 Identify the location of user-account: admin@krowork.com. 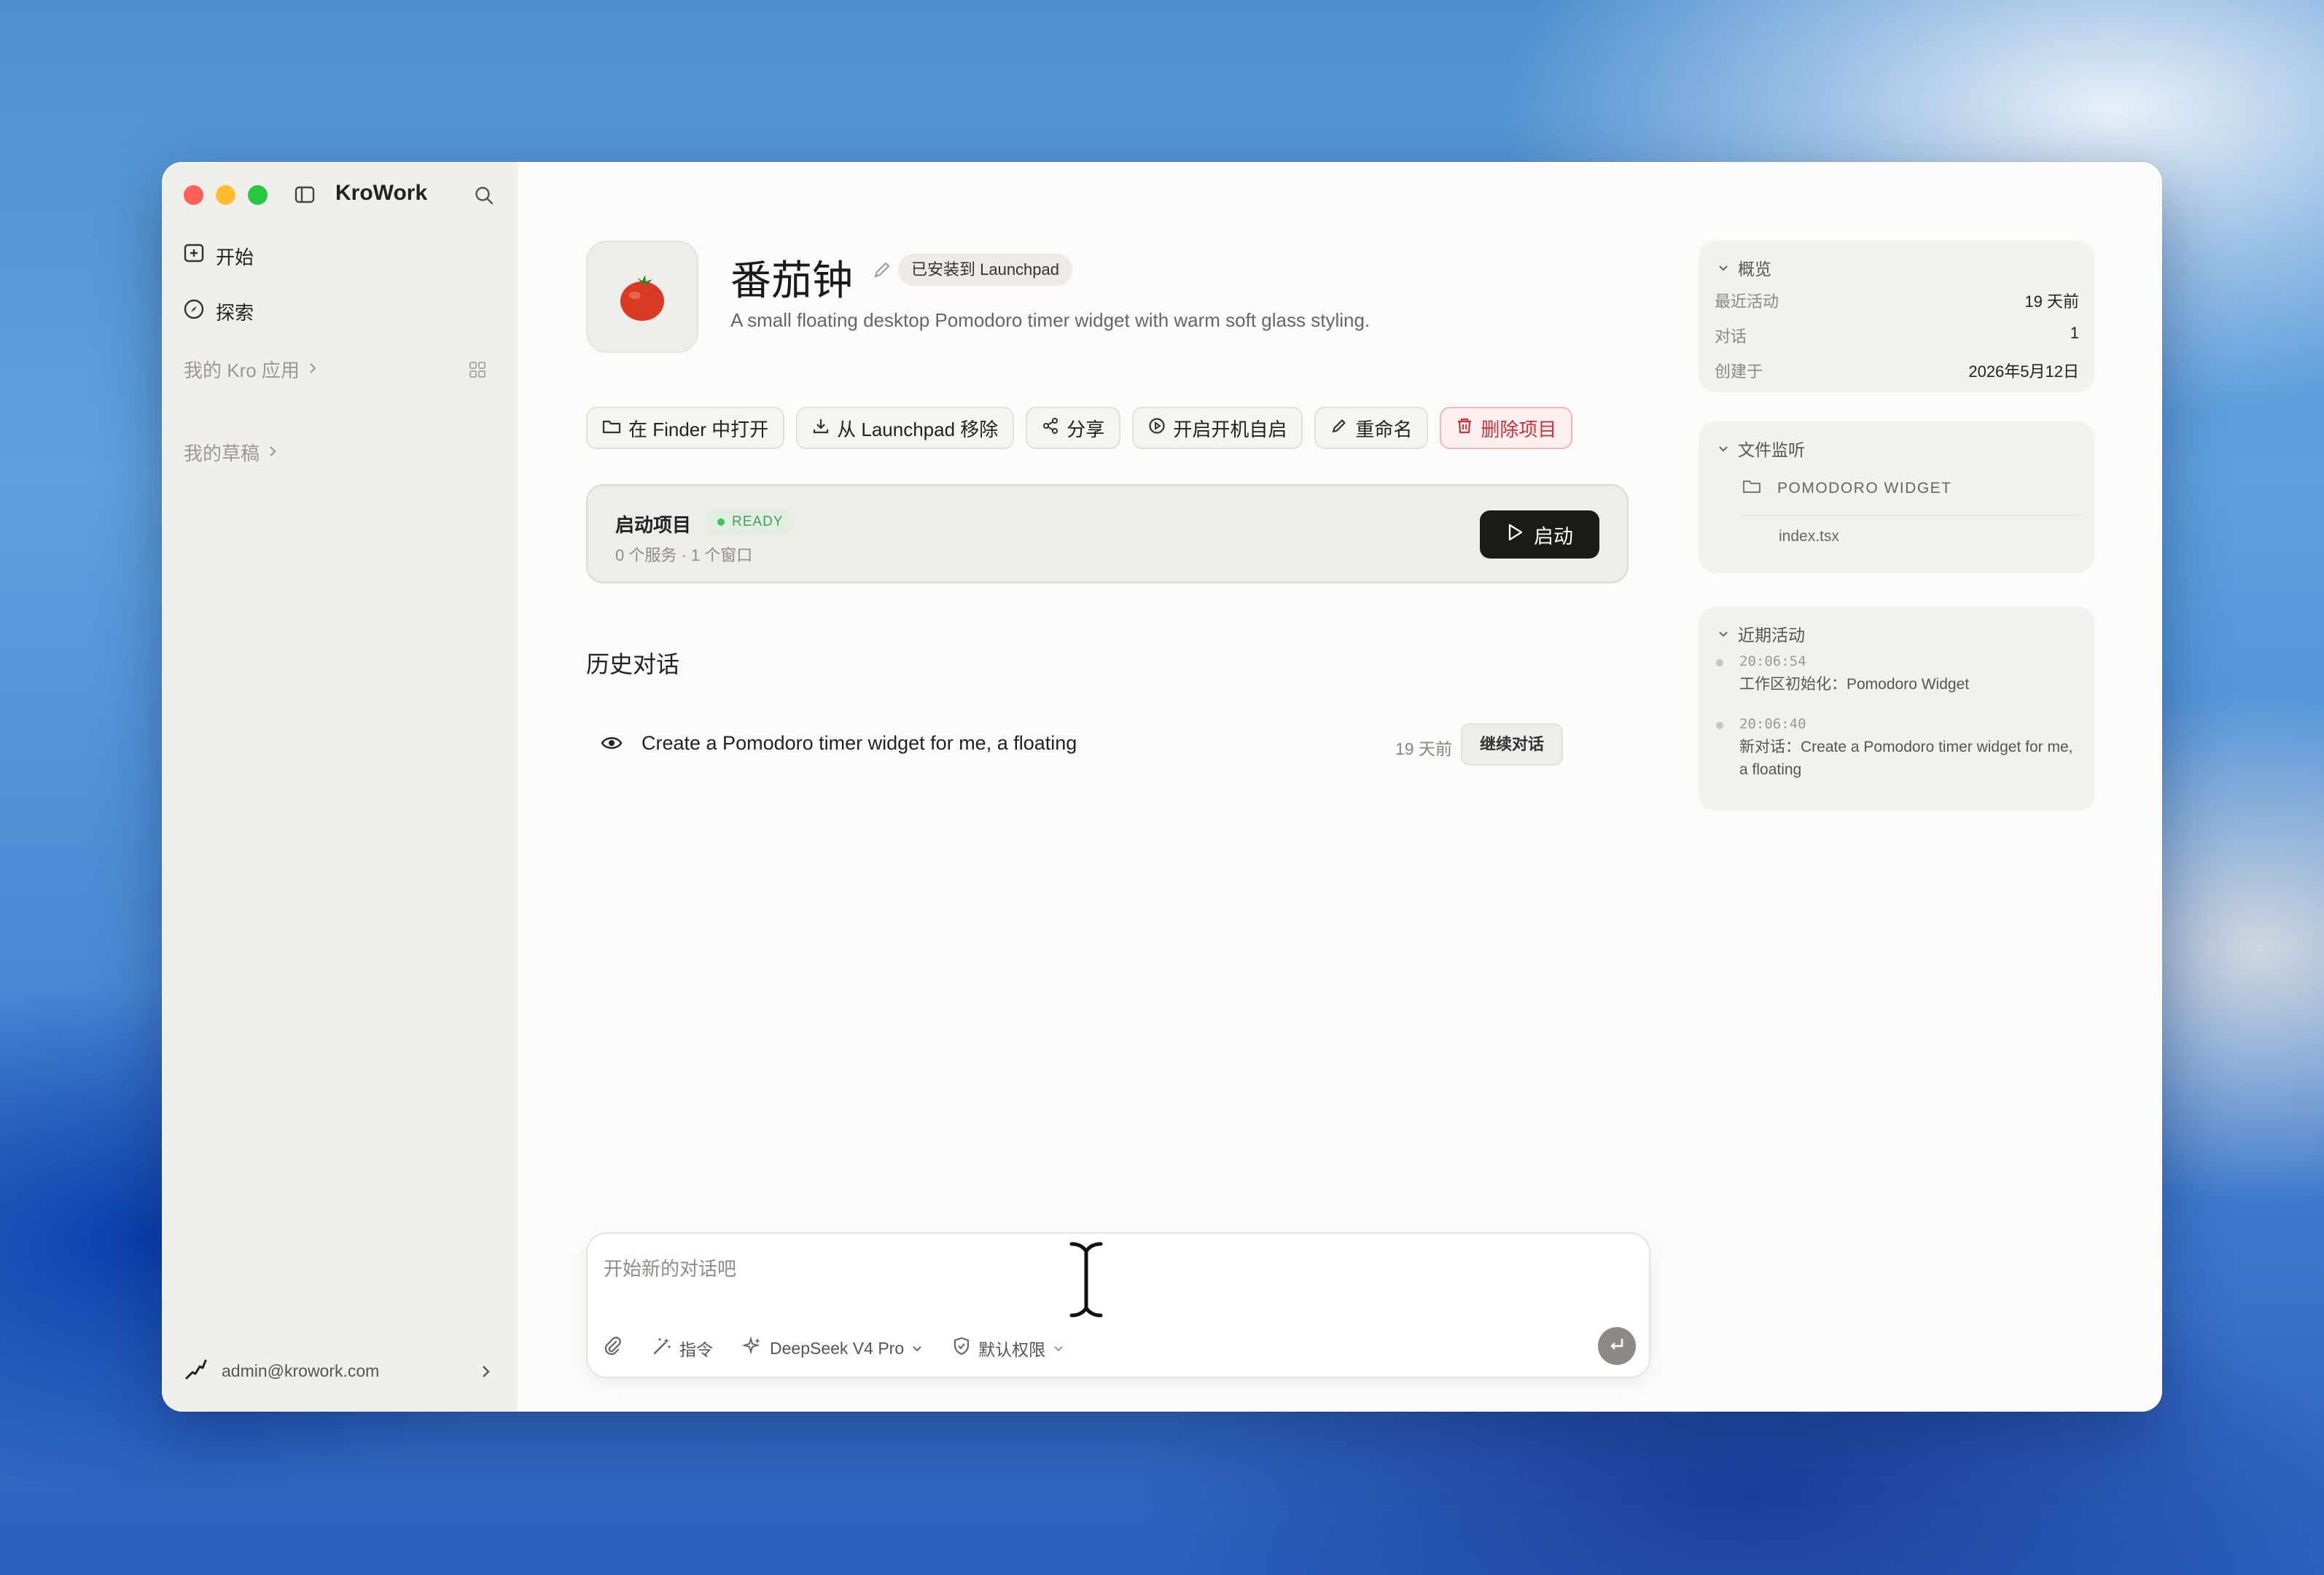
(281, 1370).